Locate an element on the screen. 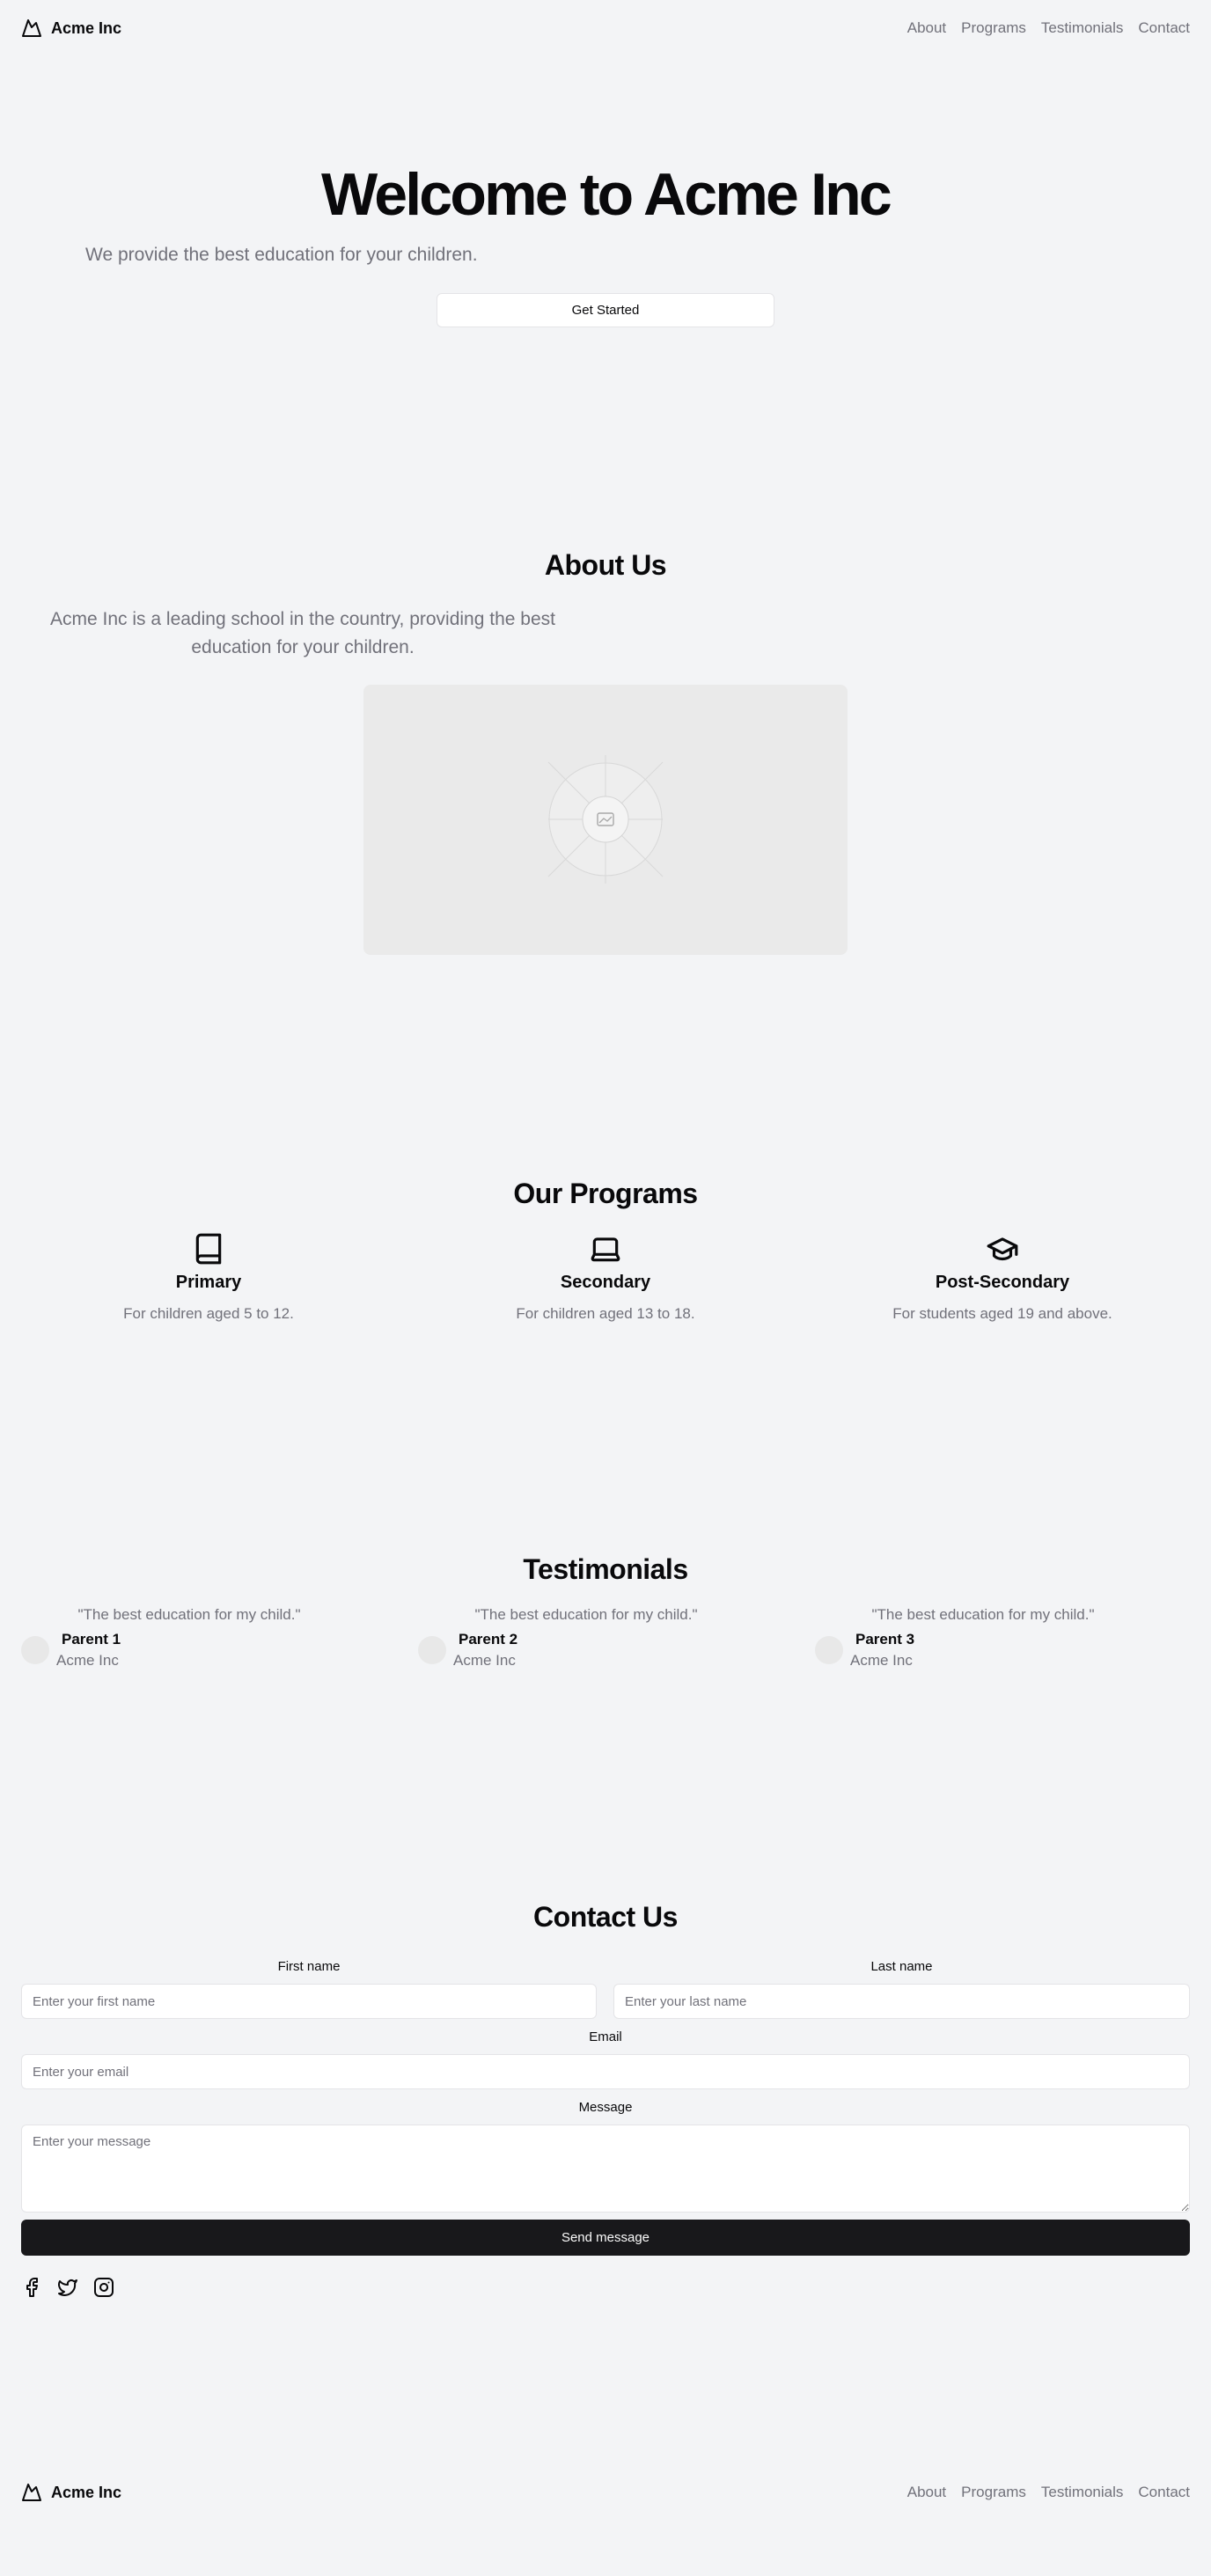 The width and height of the screenshot is (1211, 2576). main-nav: About Programs Testimonials Contact is located at coordinates (1048, 28).